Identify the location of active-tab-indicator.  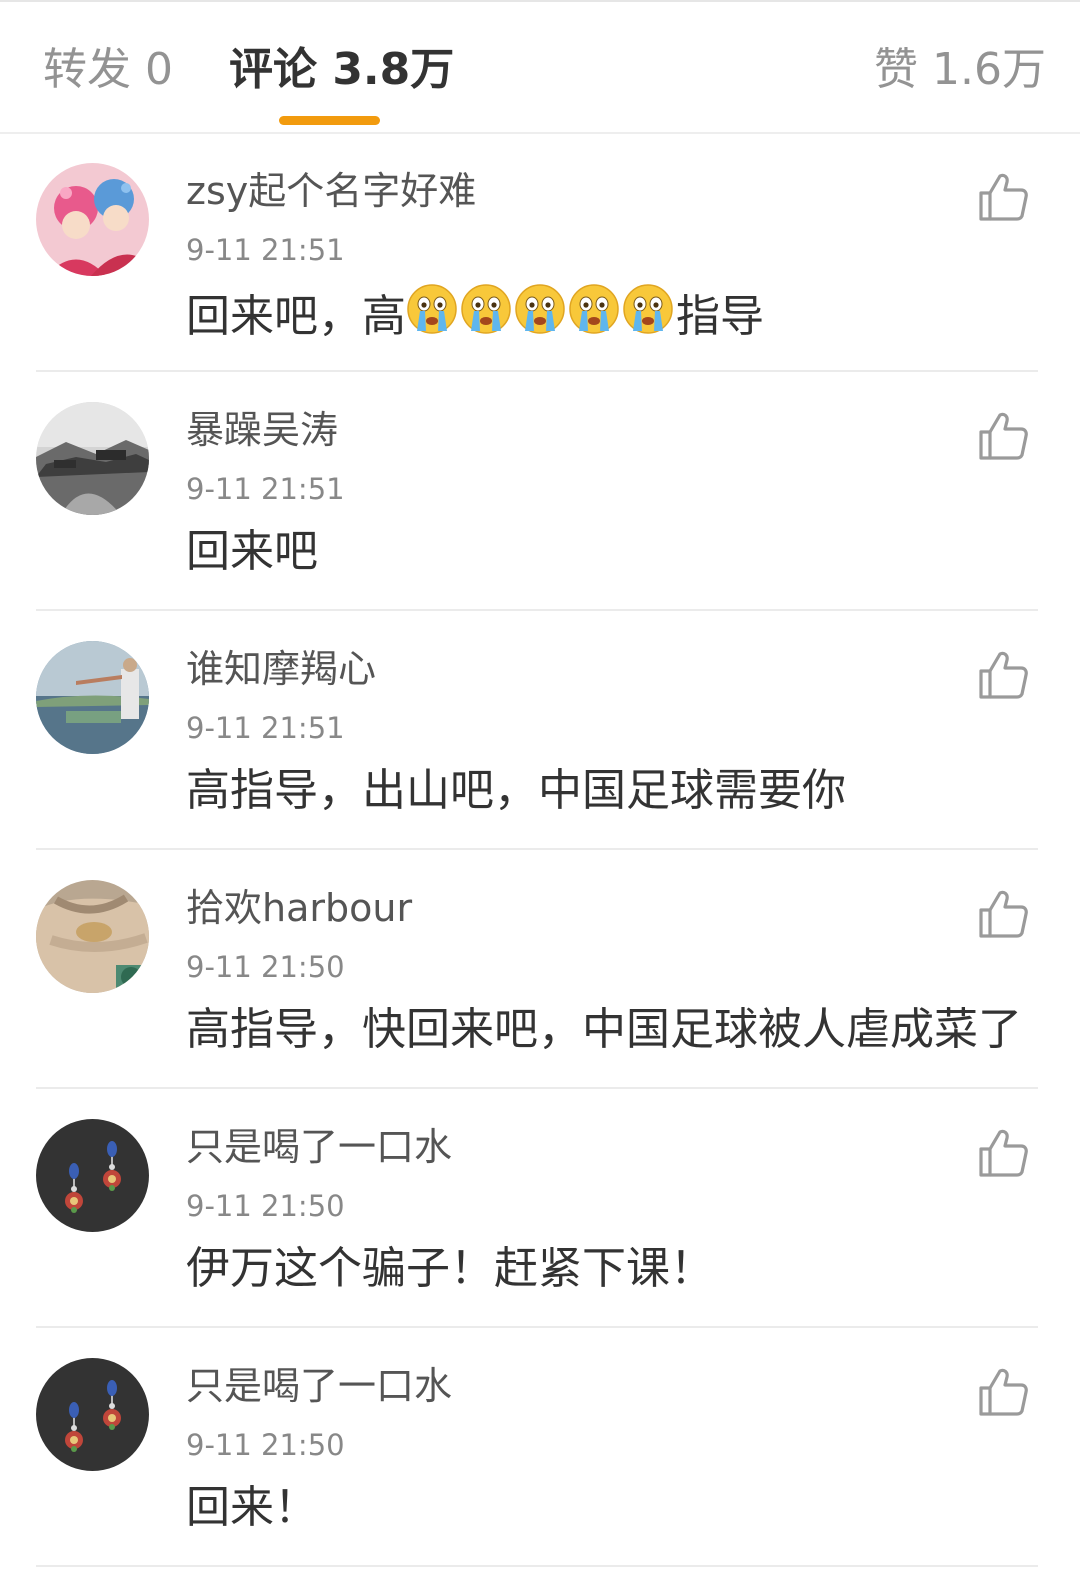
(329, 120).